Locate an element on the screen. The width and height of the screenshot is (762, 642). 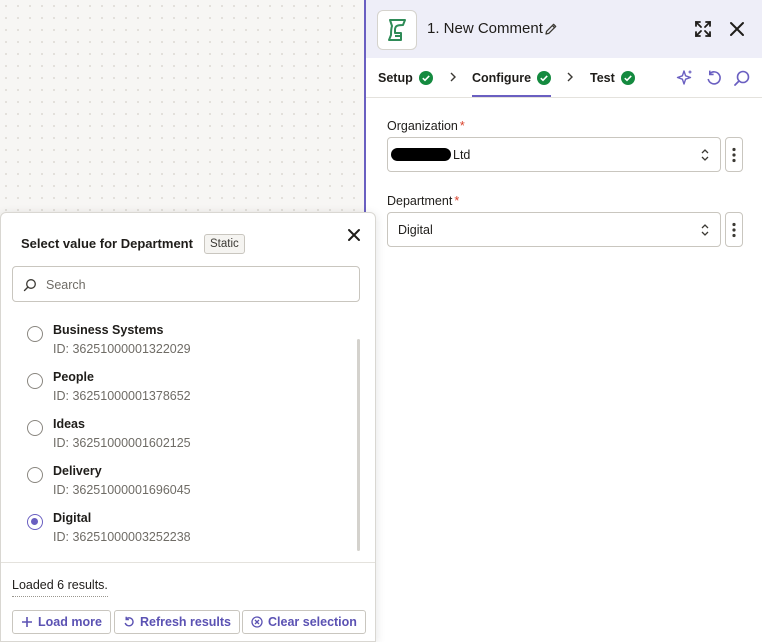
option-id: ID: 36251000003252238 is located at coordinates (122, 537).